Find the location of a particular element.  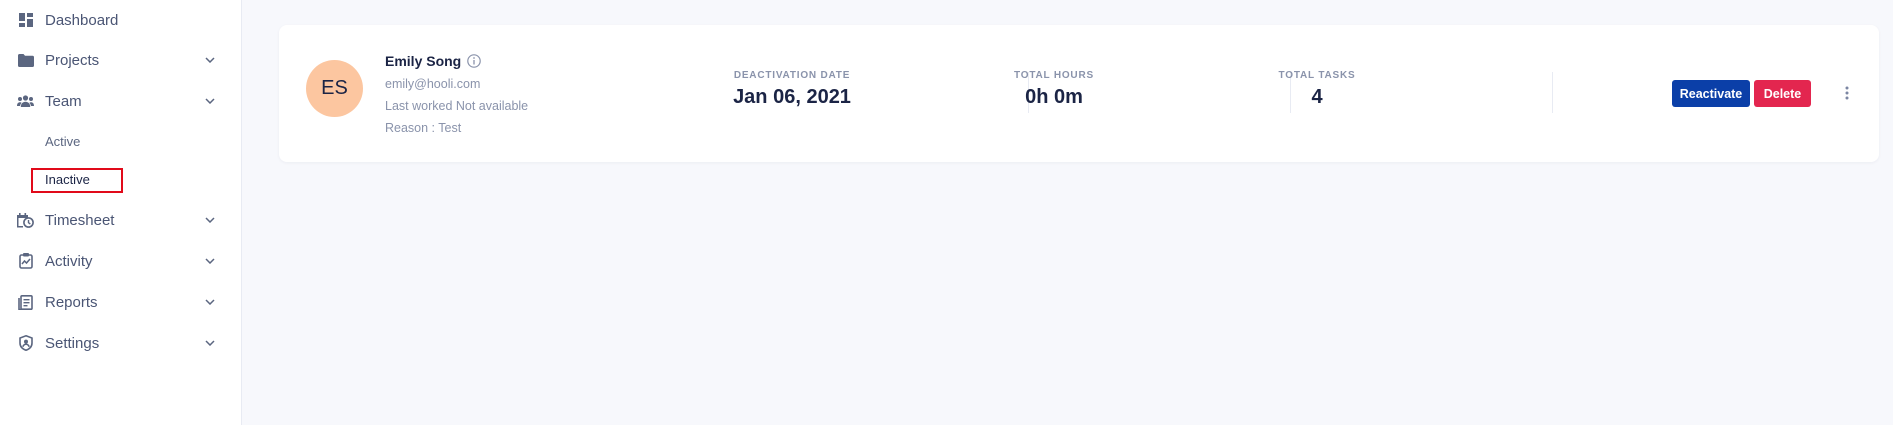

stat-value: 0h 0m is located at coordinates (1054, 97).